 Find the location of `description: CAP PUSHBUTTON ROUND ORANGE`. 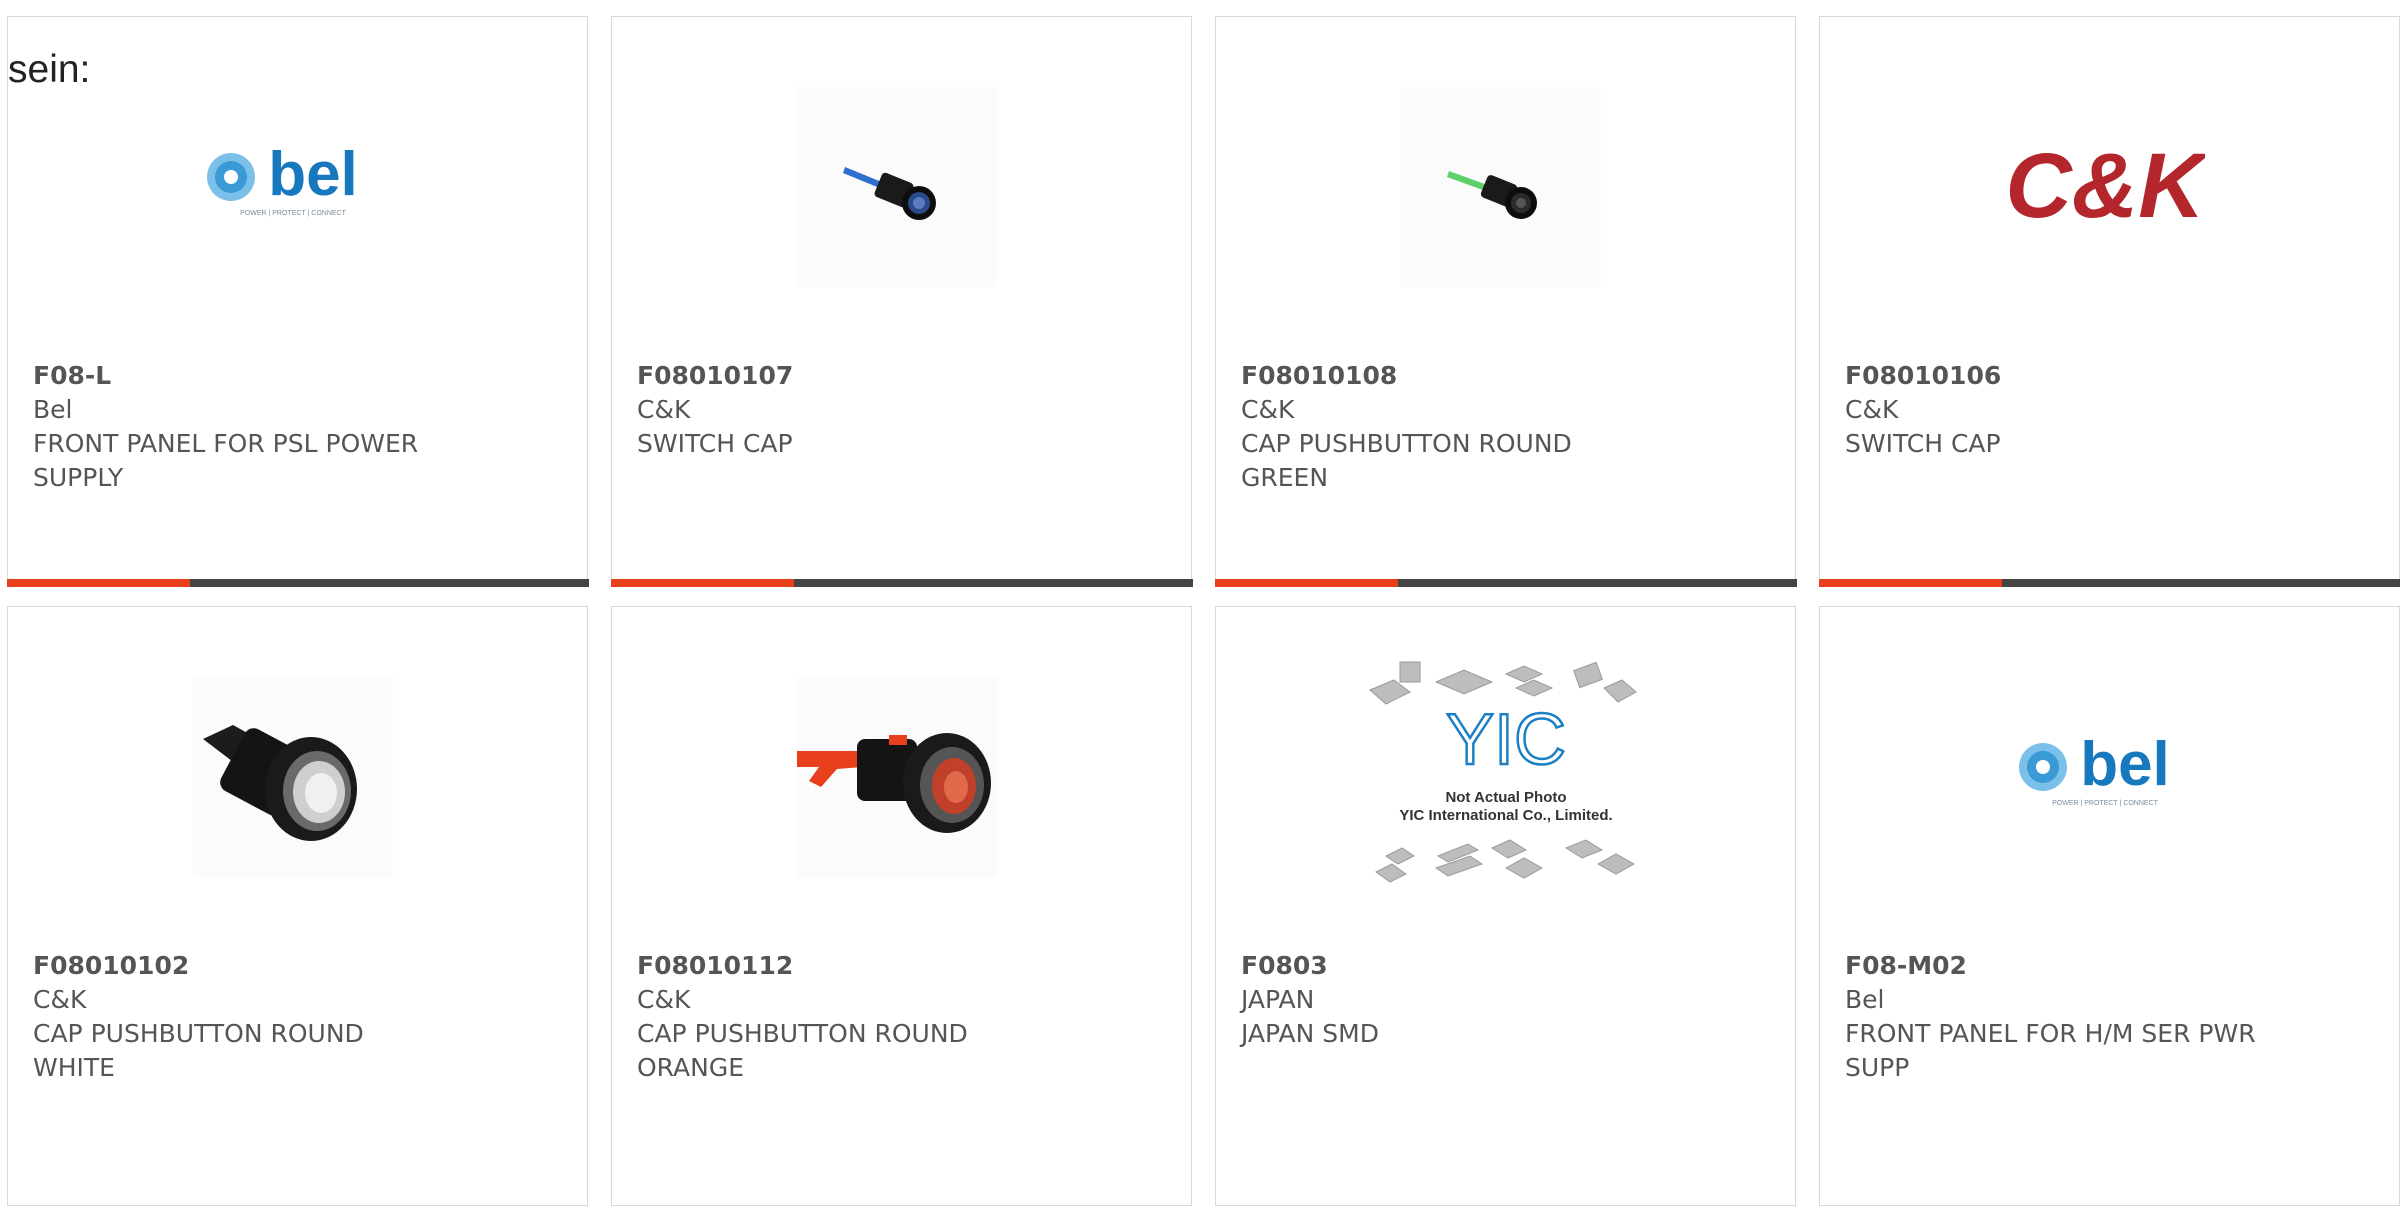

description: CAP PUSHBUTTON ROUND ORANGE is located at coordinates (847, 1051).